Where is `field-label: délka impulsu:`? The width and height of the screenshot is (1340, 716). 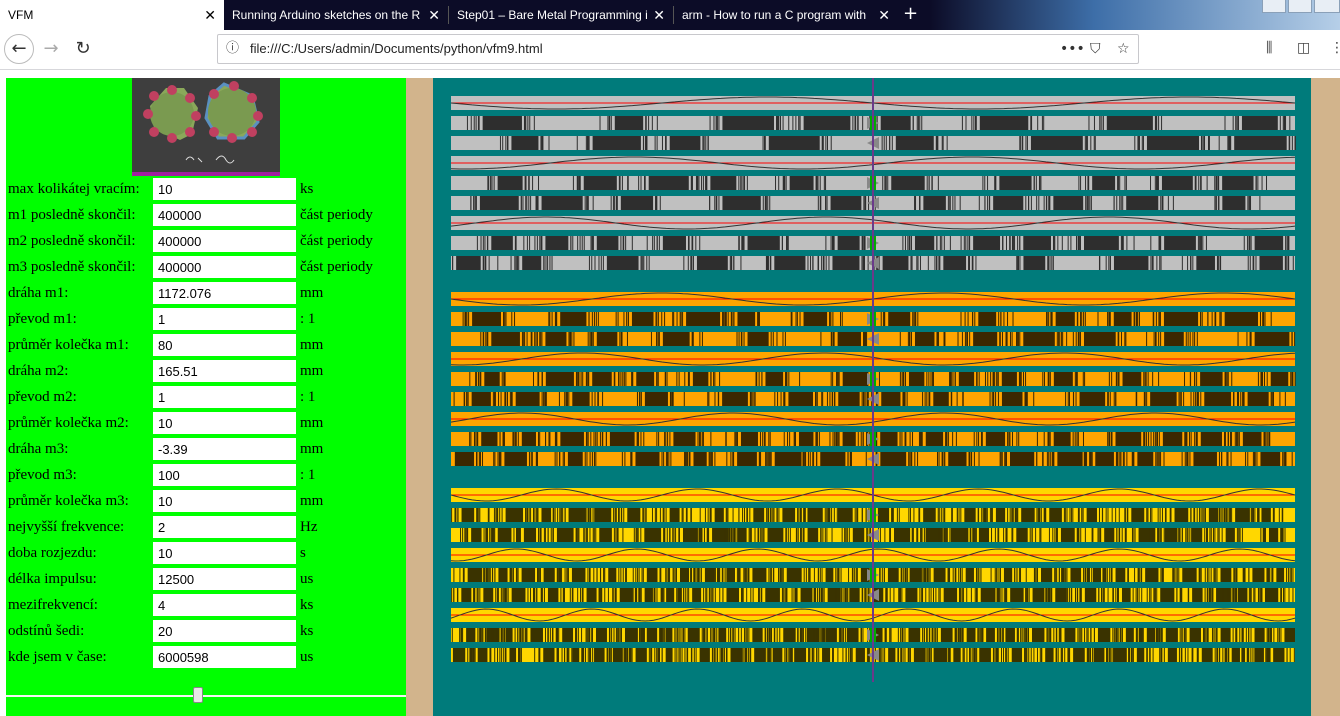 field-label: délka impulsu: is located at coordinates (52, 579).